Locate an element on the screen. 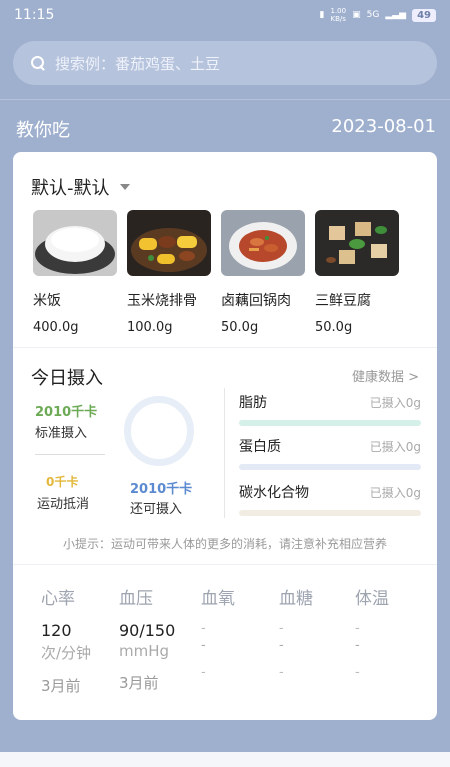  nutrient-name: 碳水化合物 is located at coordinates (274, 493).